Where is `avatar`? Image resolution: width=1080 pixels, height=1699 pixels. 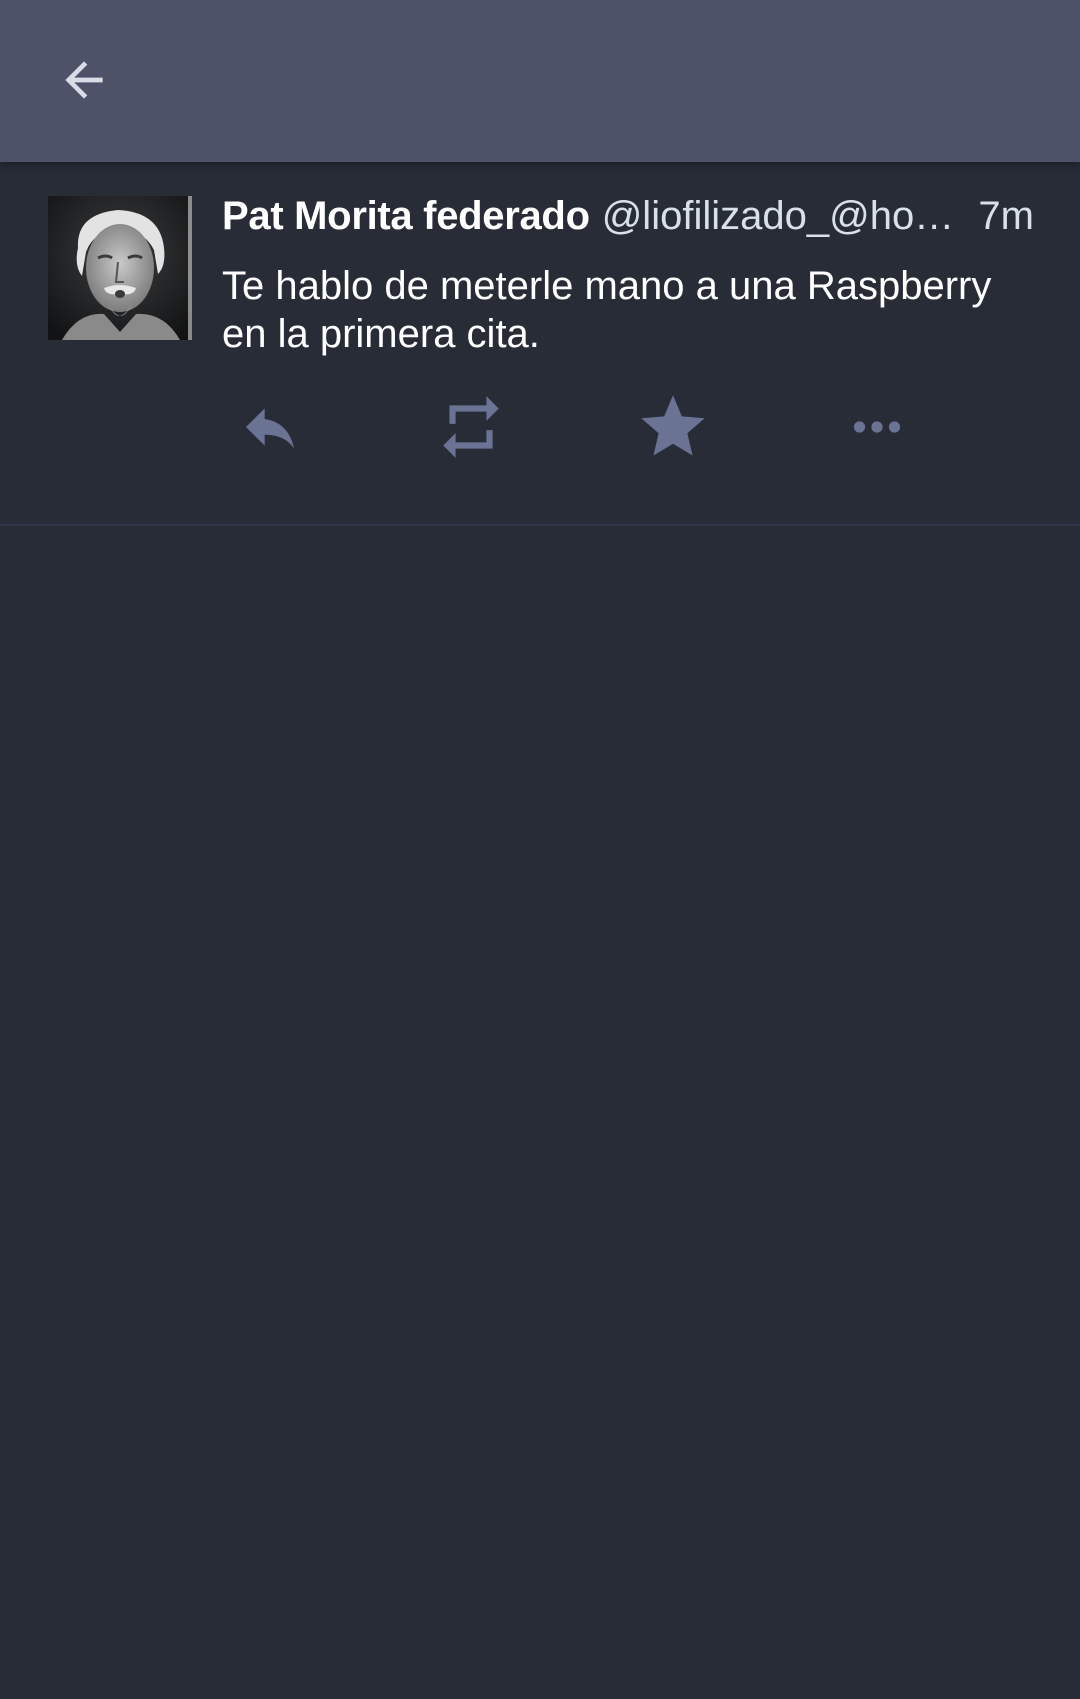
avatar is located at coordinates (120, 268).